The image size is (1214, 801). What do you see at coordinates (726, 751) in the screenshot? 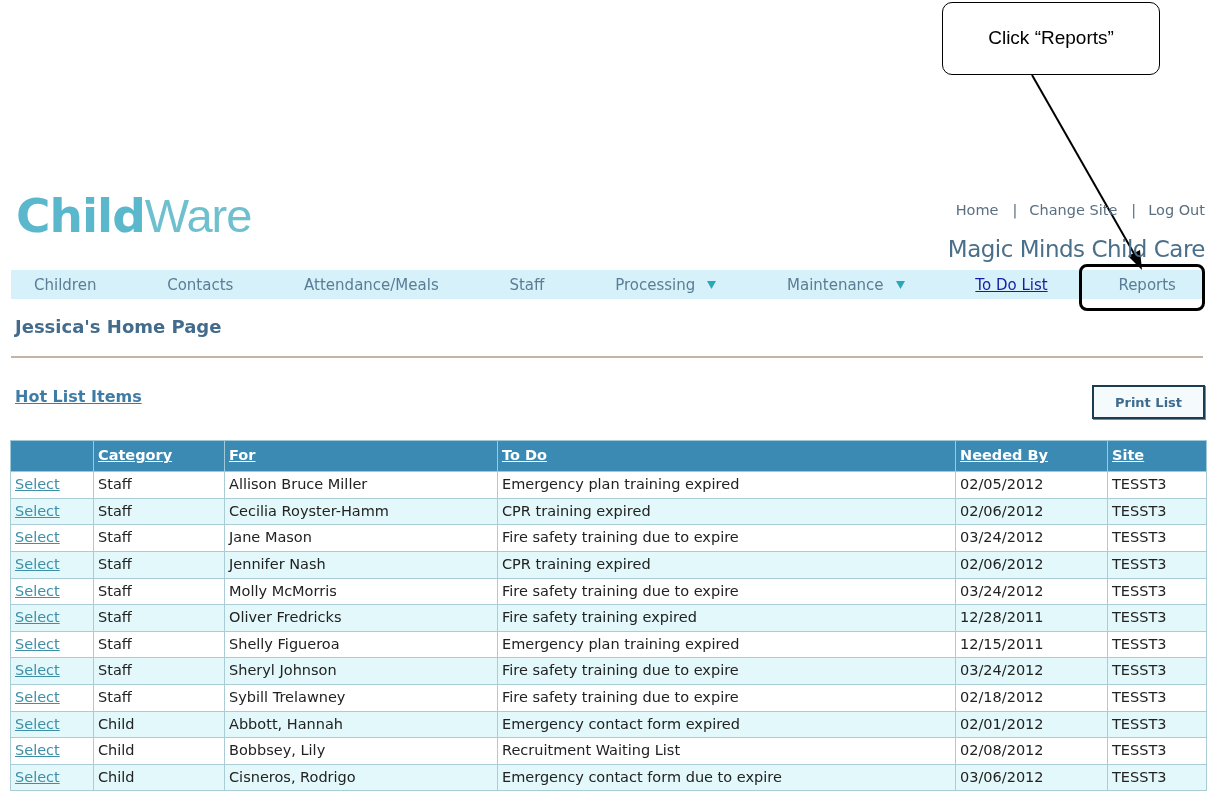
I see `table-cell: Recruitment Waiting List` at bounding box center [726, 751].